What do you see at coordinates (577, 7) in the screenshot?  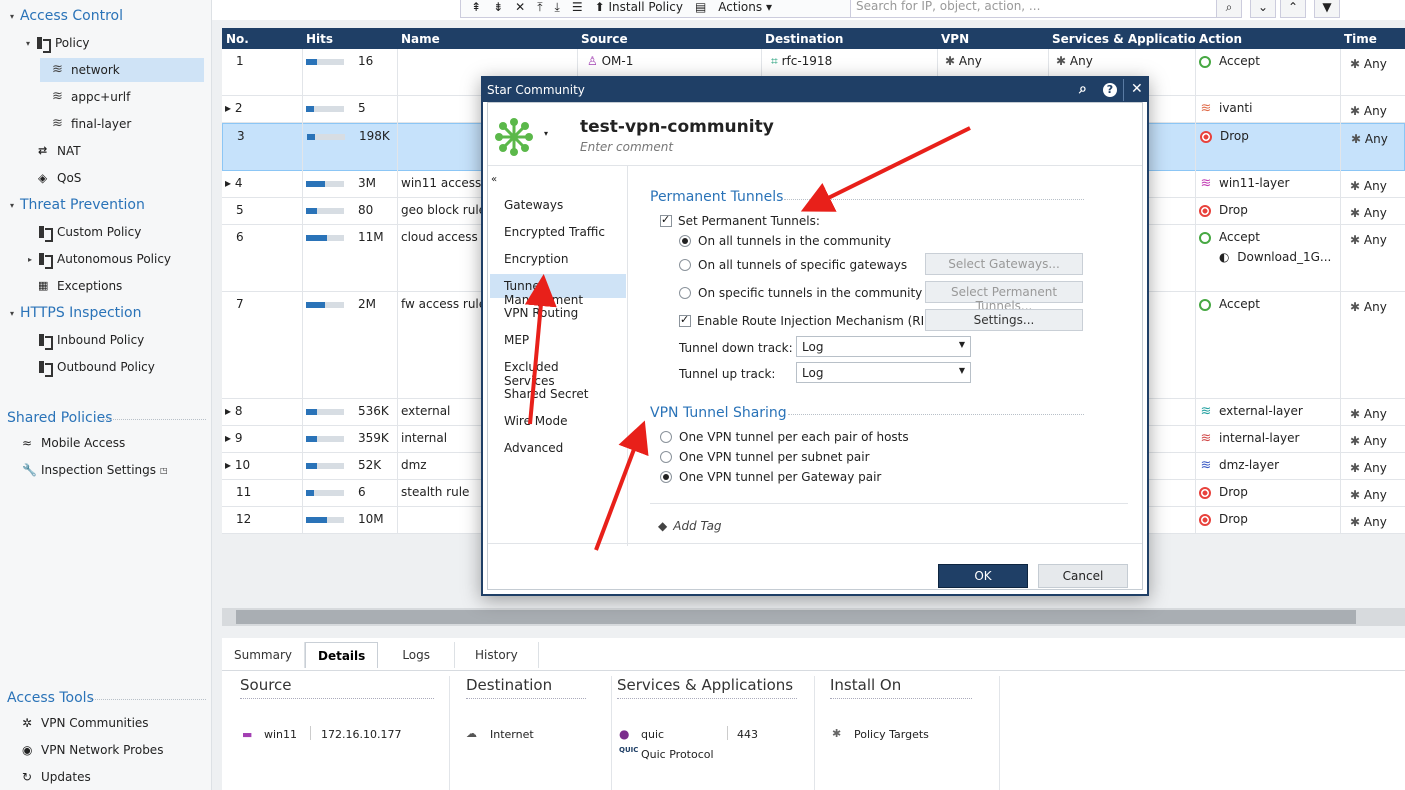 I see `section-icon: ☰` at bounding box center [577, 7].